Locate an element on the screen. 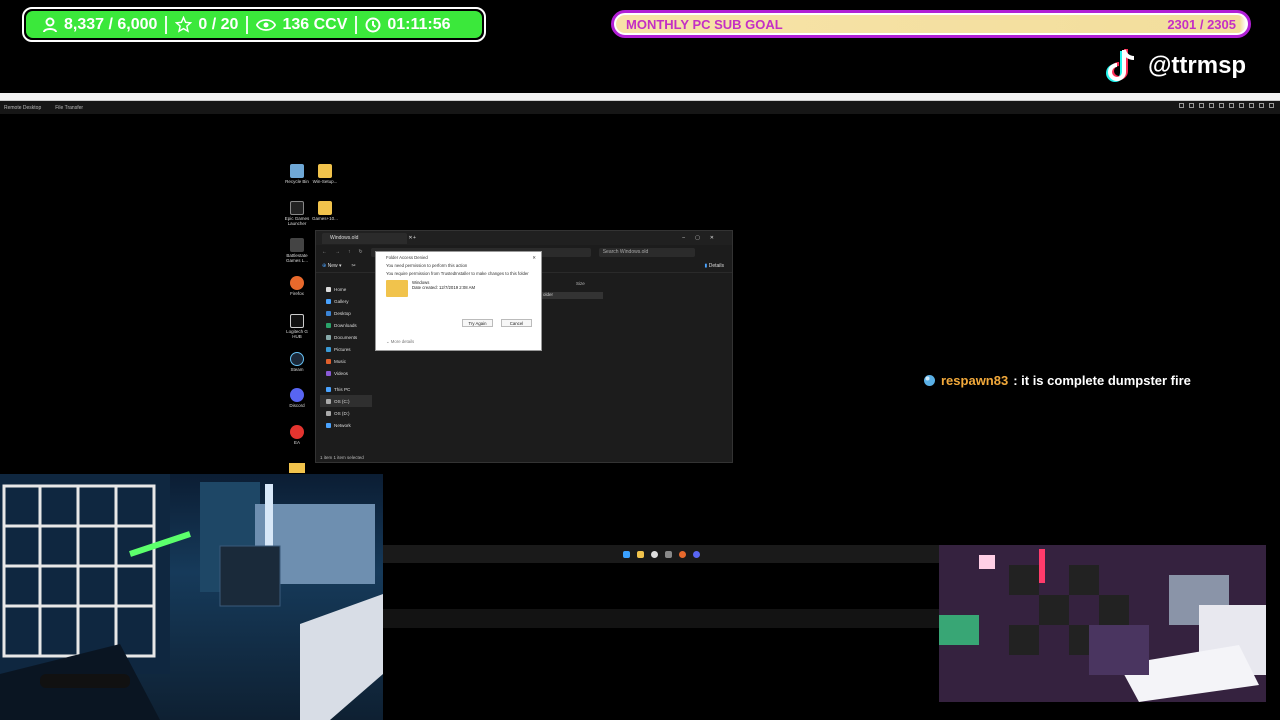 This screenshot has width=1280, height=720. start-icon is located at coordinates (626, 554).